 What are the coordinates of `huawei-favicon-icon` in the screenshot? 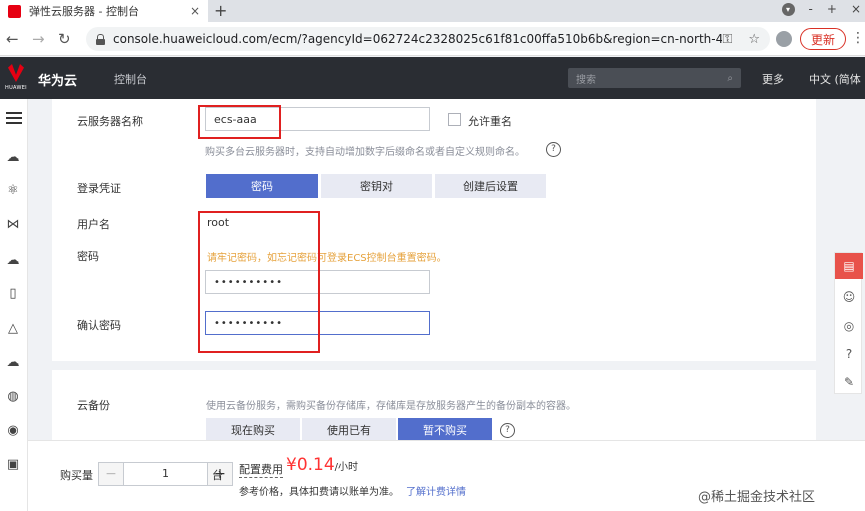 It's located at (14, 11).